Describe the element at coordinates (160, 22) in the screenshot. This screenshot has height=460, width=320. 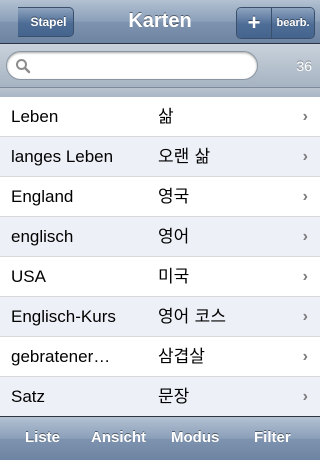
I see `navigation-bar: Stapel Karten + bearb.` at that location.